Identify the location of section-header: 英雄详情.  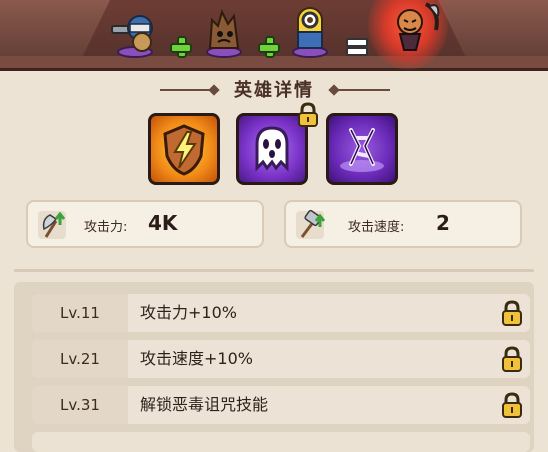
(274, 90).